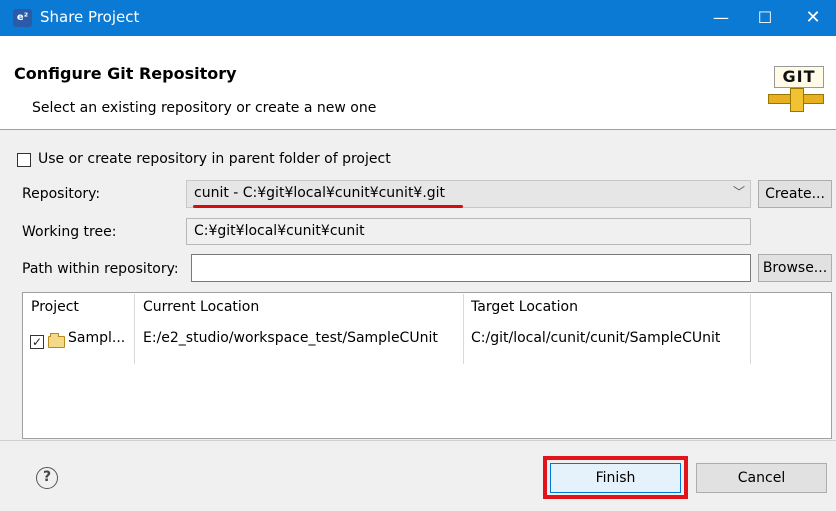  Describe the element at coordinates (125, 73) in the screenshot. I see `page-title: Configure Git Repository` at that location.